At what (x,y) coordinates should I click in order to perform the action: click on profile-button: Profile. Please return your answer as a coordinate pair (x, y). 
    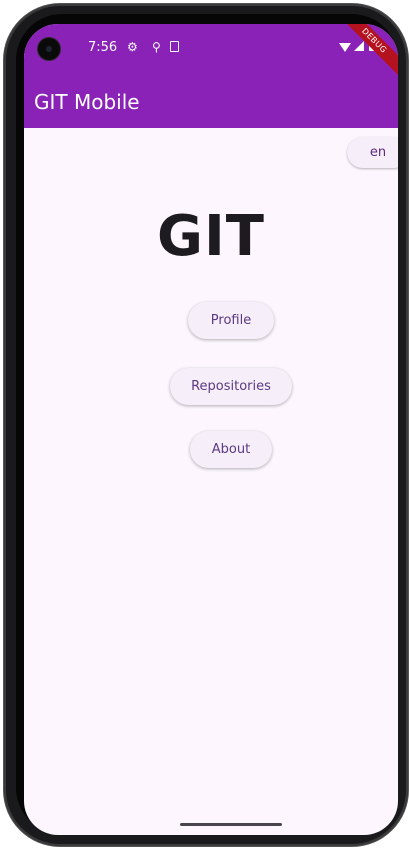
    Looking at the image, I should click on (231, 320).